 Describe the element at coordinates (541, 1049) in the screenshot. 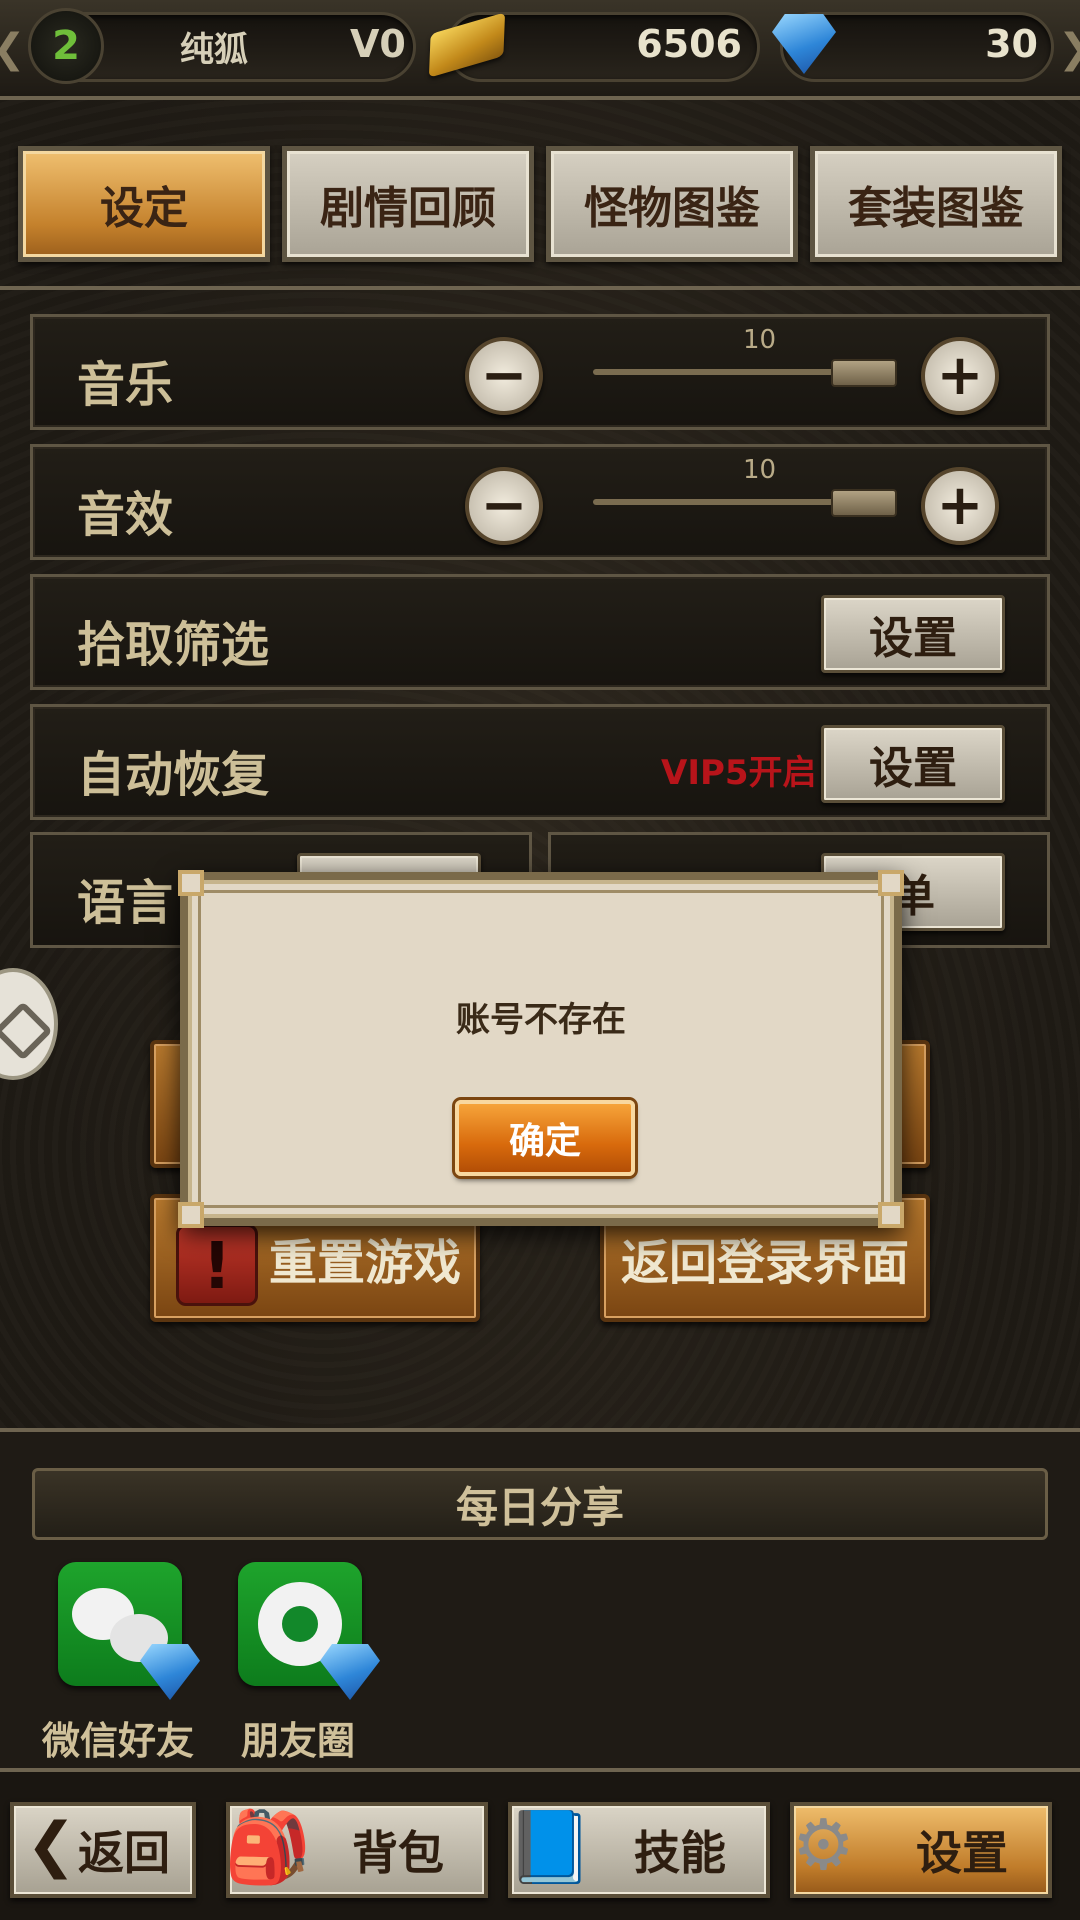

I see `alert-dialog: 账号不存在 确定` at that location.